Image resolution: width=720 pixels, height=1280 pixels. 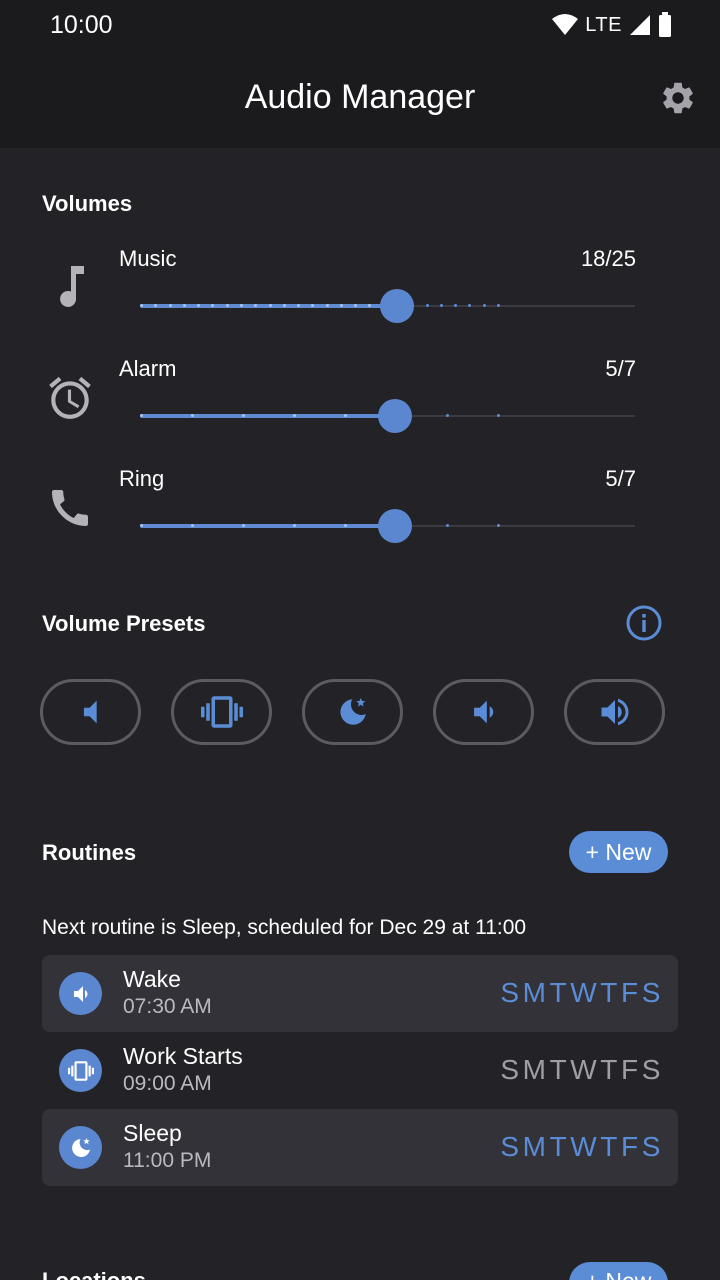 I want to click on volume-high-icon, so click(x=614, y=712).